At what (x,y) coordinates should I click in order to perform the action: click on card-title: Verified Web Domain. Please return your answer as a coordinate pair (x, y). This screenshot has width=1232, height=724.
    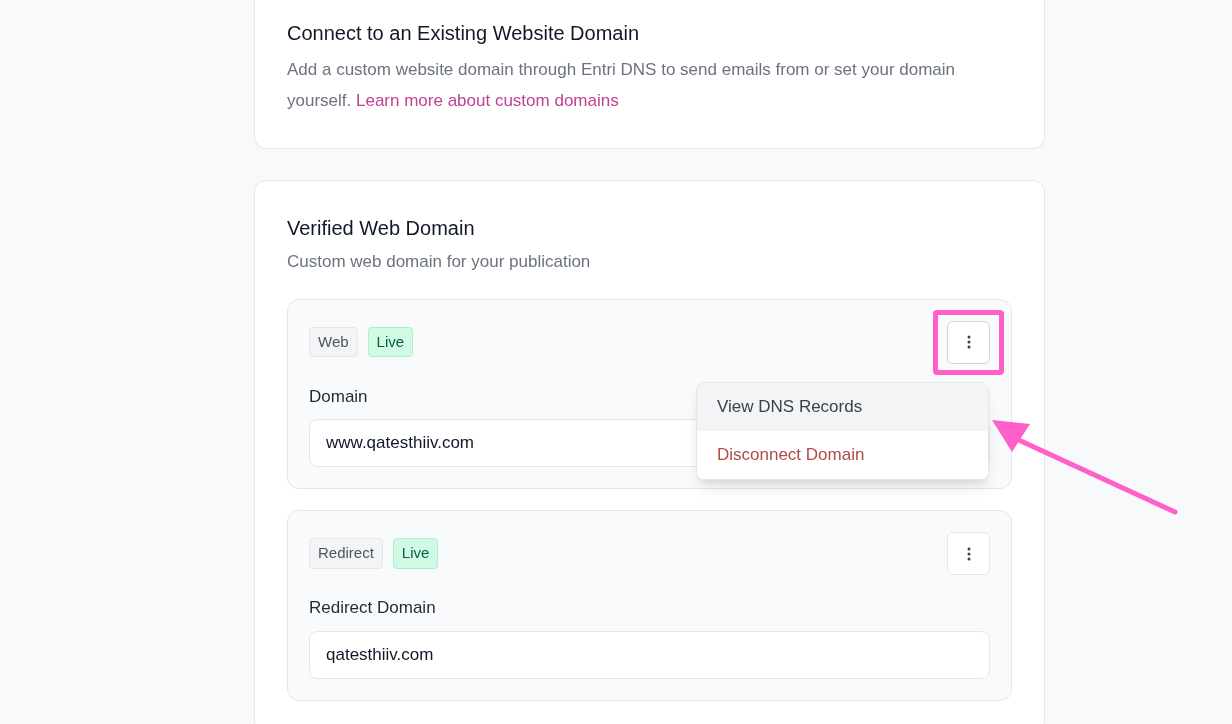
    Looking at the image, I should click on (381, 228).